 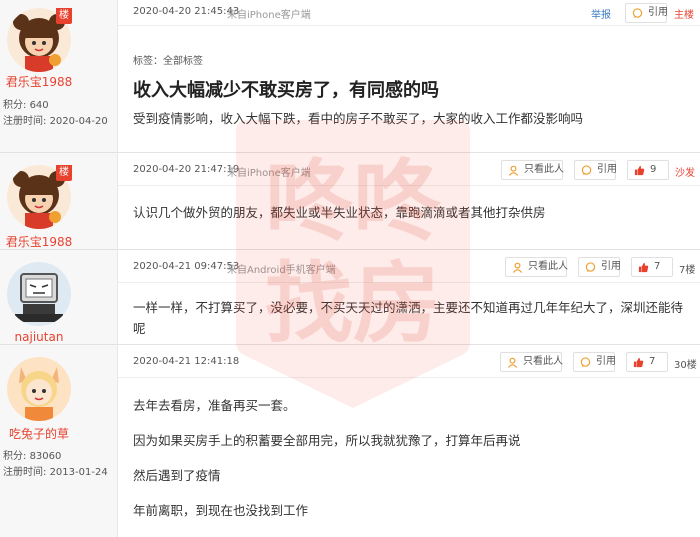 I want to click on author-sidebar: 楼 君乐宝1988, so click(x=59, y=201).